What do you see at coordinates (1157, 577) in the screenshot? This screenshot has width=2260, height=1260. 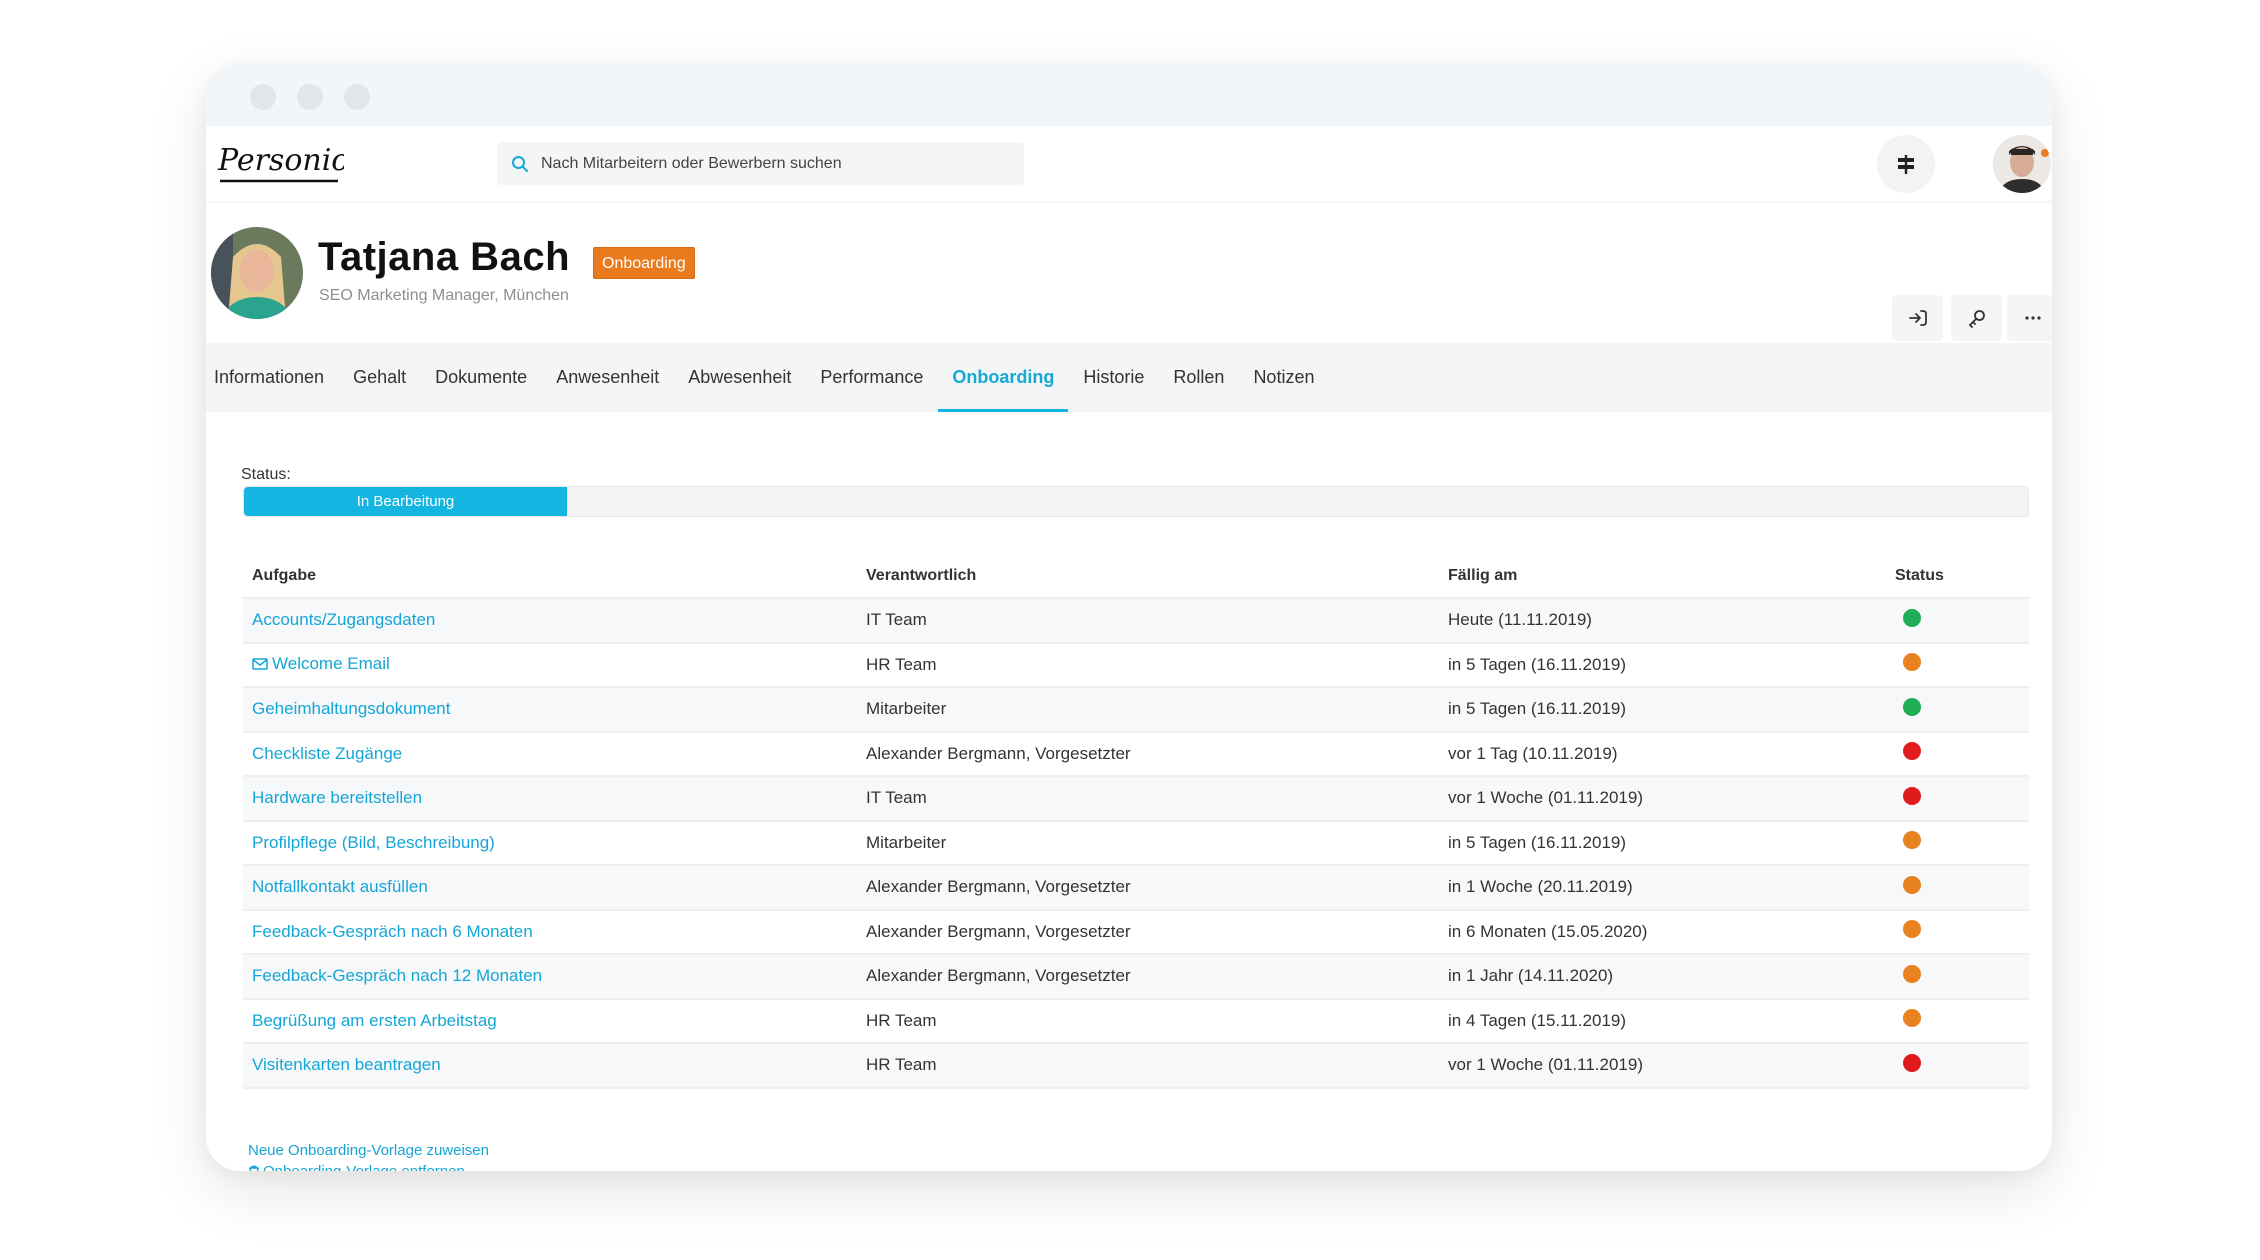 I see `column-header-owner: Verantwortlich` at bounding box center [1157, 577].